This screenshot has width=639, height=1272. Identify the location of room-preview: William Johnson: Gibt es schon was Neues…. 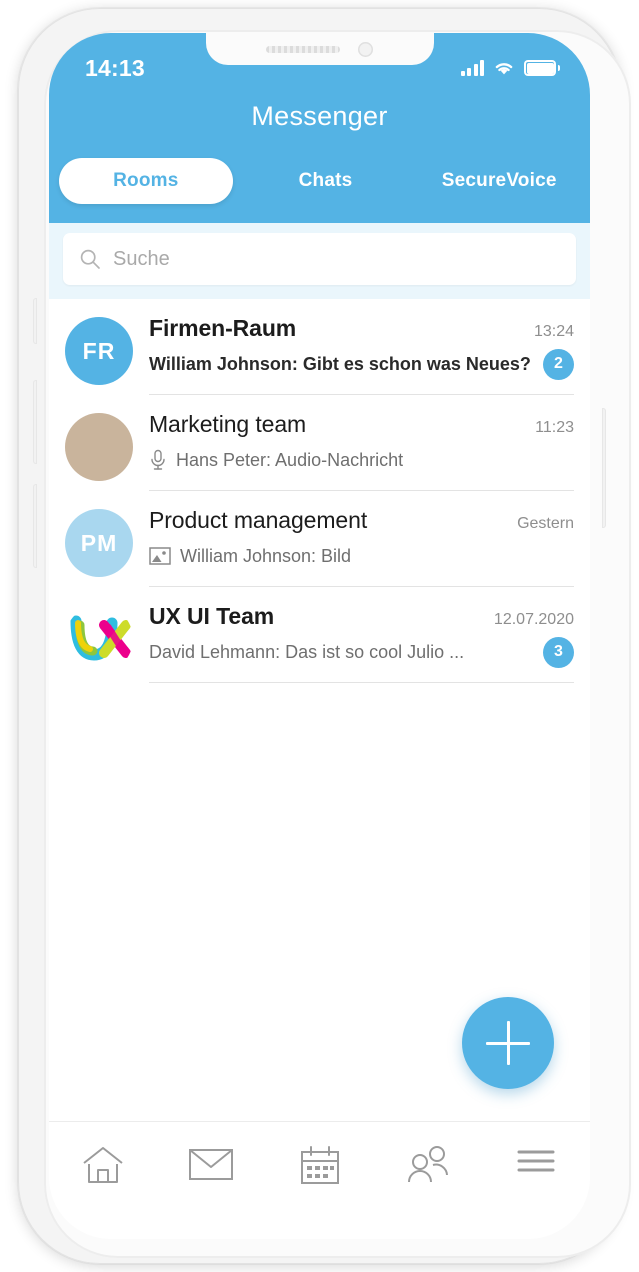
(340, 363).